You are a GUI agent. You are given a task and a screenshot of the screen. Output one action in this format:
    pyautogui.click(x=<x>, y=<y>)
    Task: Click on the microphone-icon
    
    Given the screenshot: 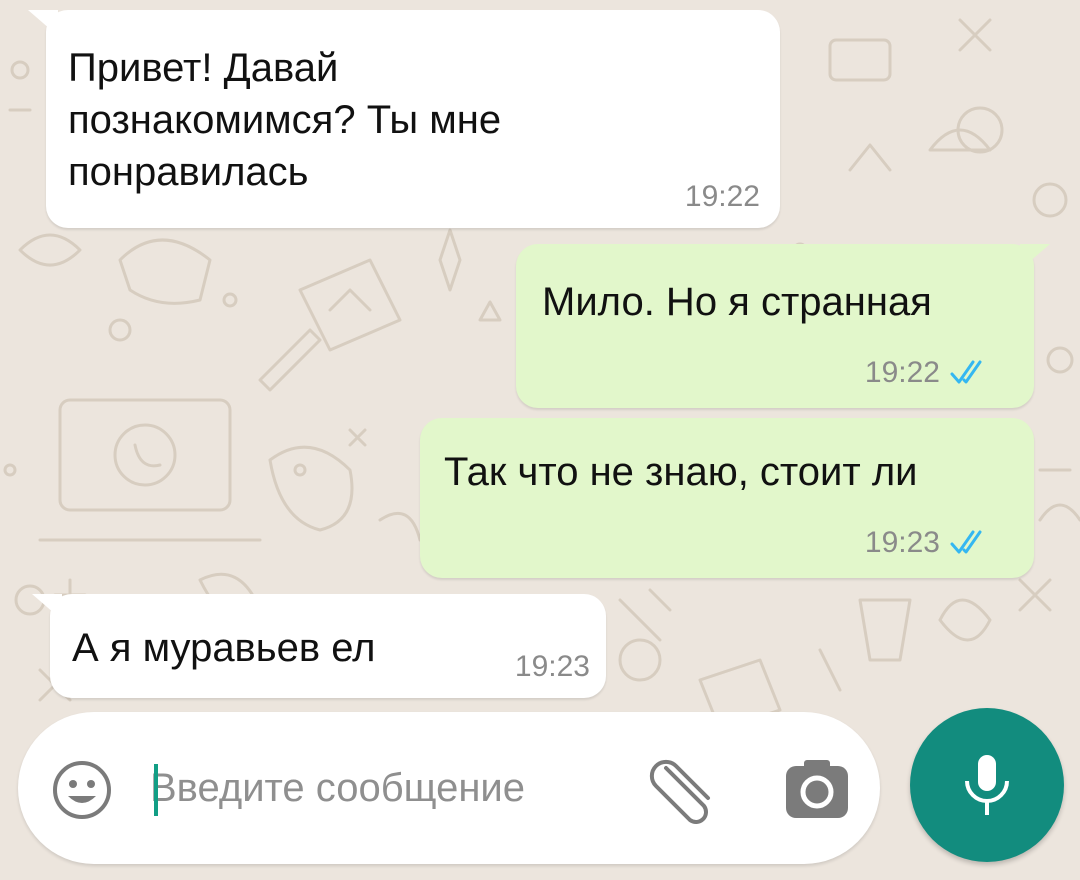 What is the action you would take?
    pyautogui.click(x=987, y=785)
    